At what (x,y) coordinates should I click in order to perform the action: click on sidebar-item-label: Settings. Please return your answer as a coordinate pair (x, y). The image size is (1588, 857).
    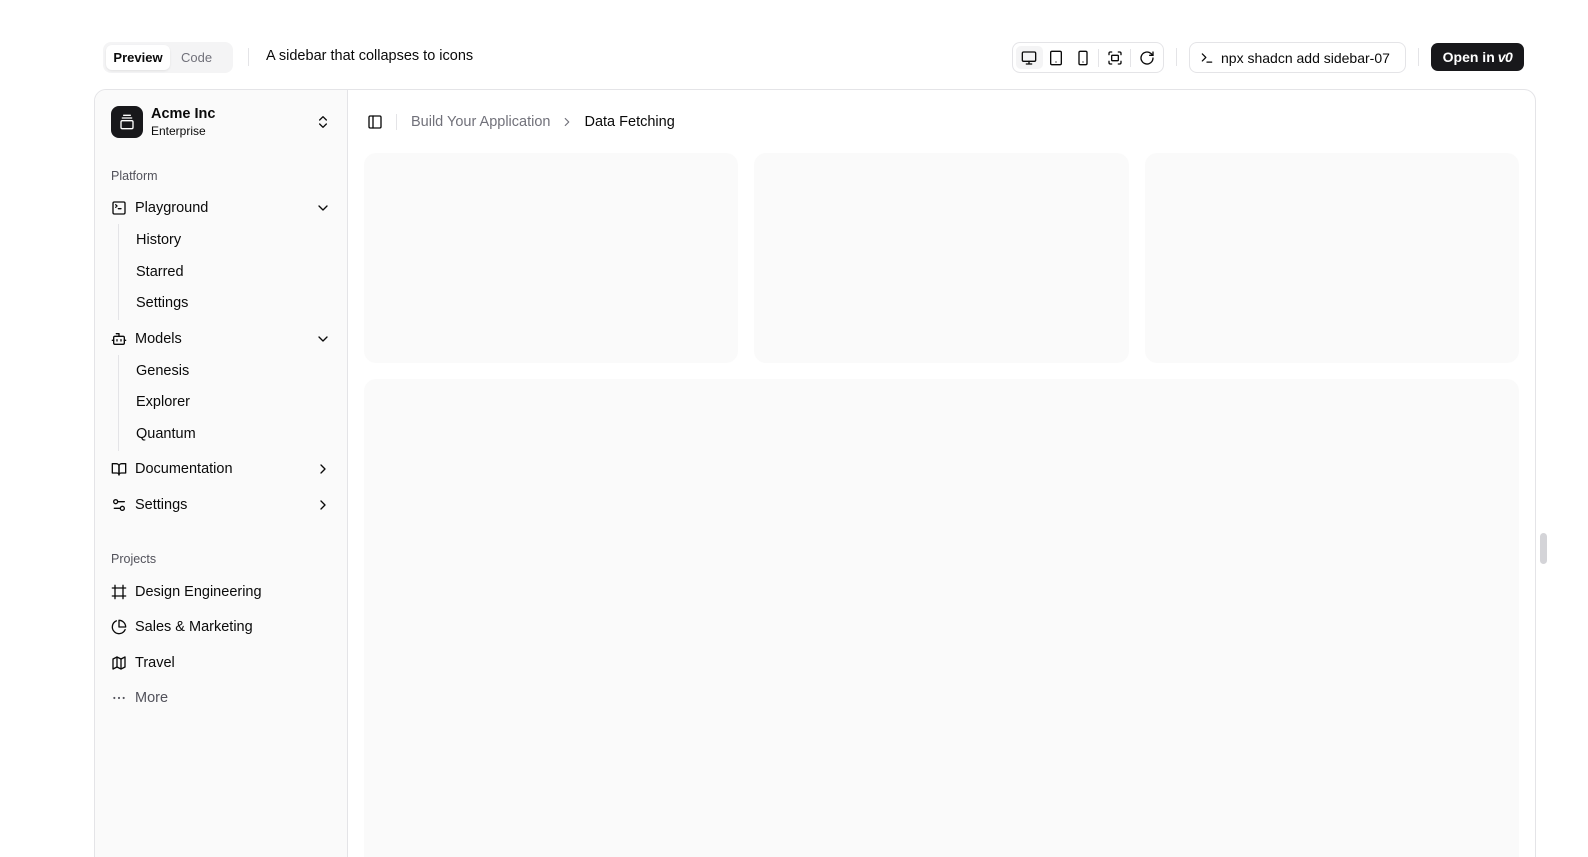
    Looking at the image, I should click on (161, 505).